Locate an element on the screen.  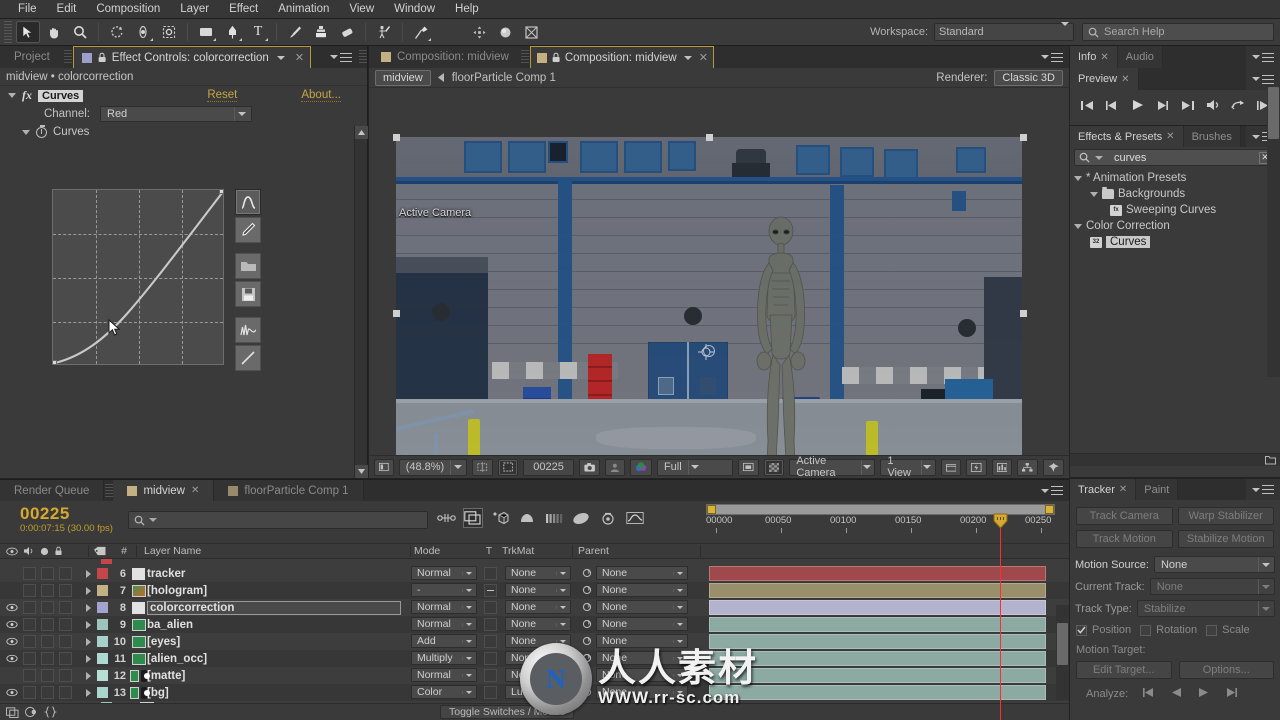
layer-mode-dropdown: Add is located at coordinates (444, 641).